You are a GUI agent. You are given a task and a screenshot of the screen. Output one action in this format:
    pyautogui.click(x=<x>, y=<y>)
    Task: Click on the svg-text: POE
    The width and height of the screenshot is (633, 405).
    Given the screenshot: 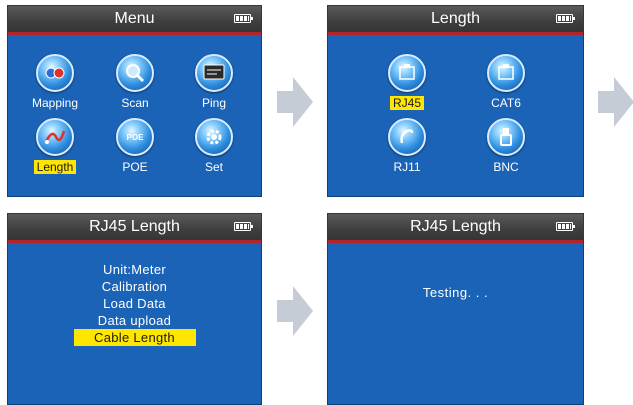 What is the action you would take?
    pyautogui.click(x=136, y=137)
    